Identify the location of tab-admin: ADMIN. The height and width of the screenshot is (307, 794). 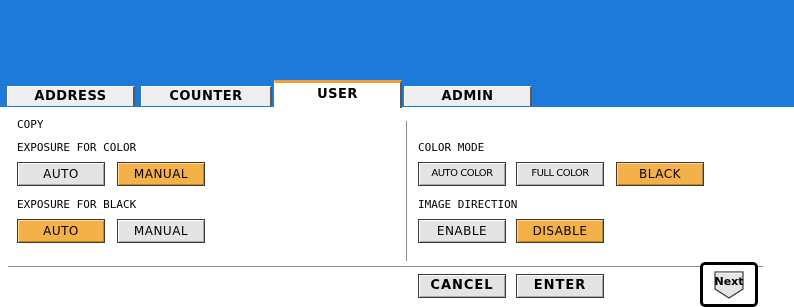
(468, 96).